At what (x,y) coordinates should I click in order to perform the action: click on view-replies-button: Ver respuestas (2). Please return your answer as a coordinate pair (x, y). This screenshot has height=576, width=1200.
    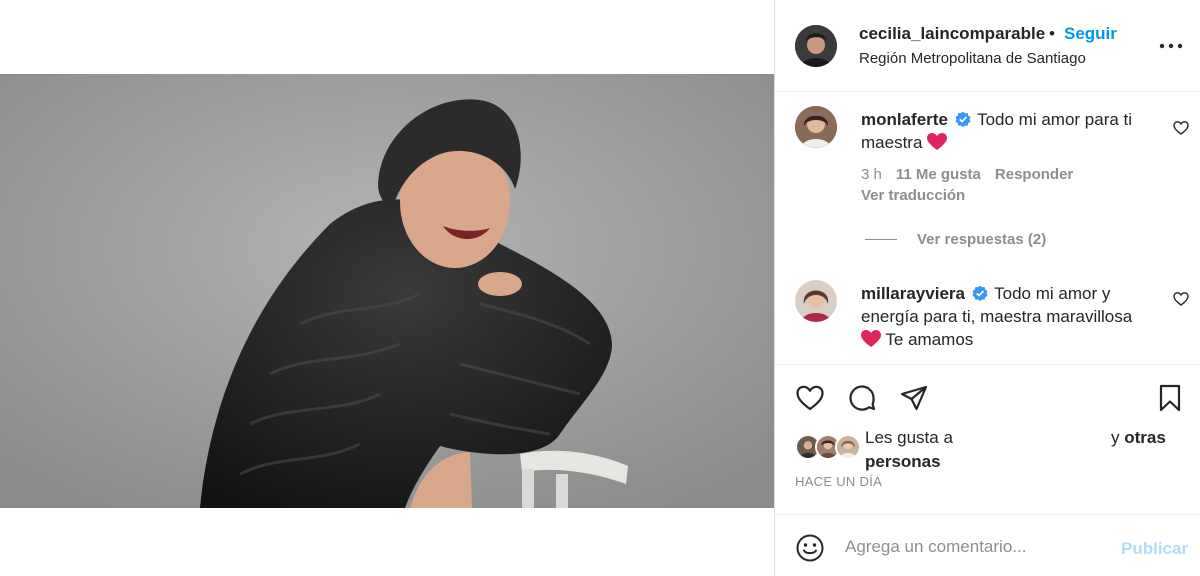
    Looking at the image, I should click on (955, 239).